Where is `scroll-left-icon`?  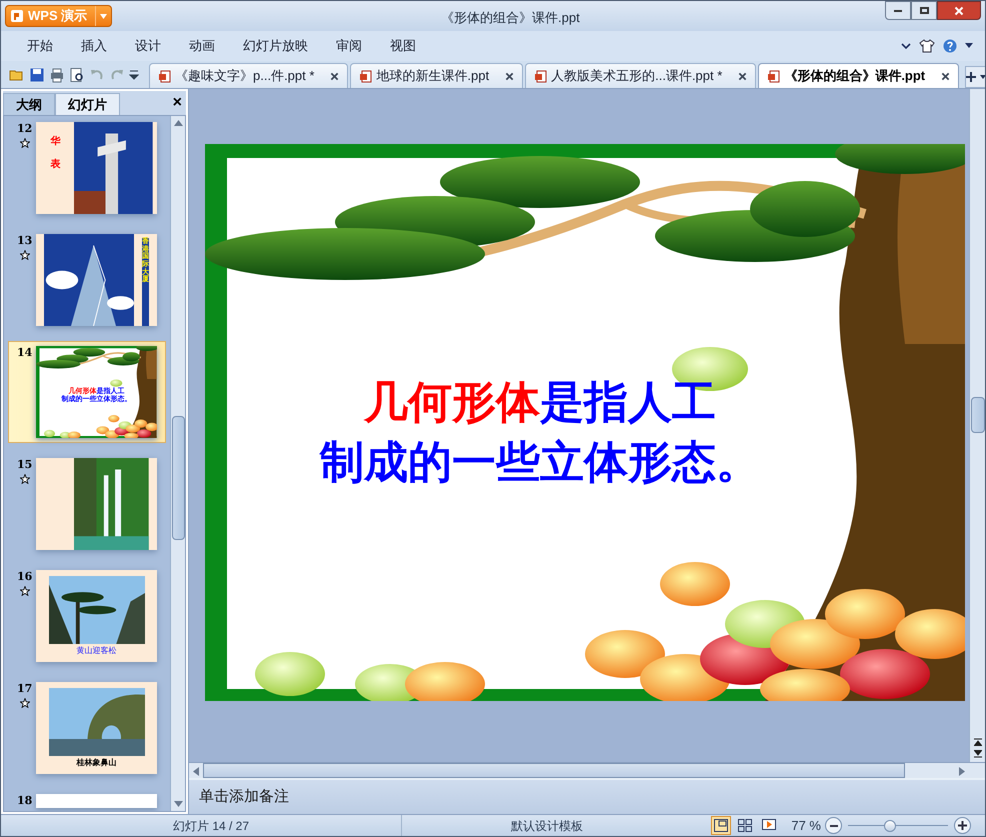 scroll-left-icon is located at coordinates (196, 771).